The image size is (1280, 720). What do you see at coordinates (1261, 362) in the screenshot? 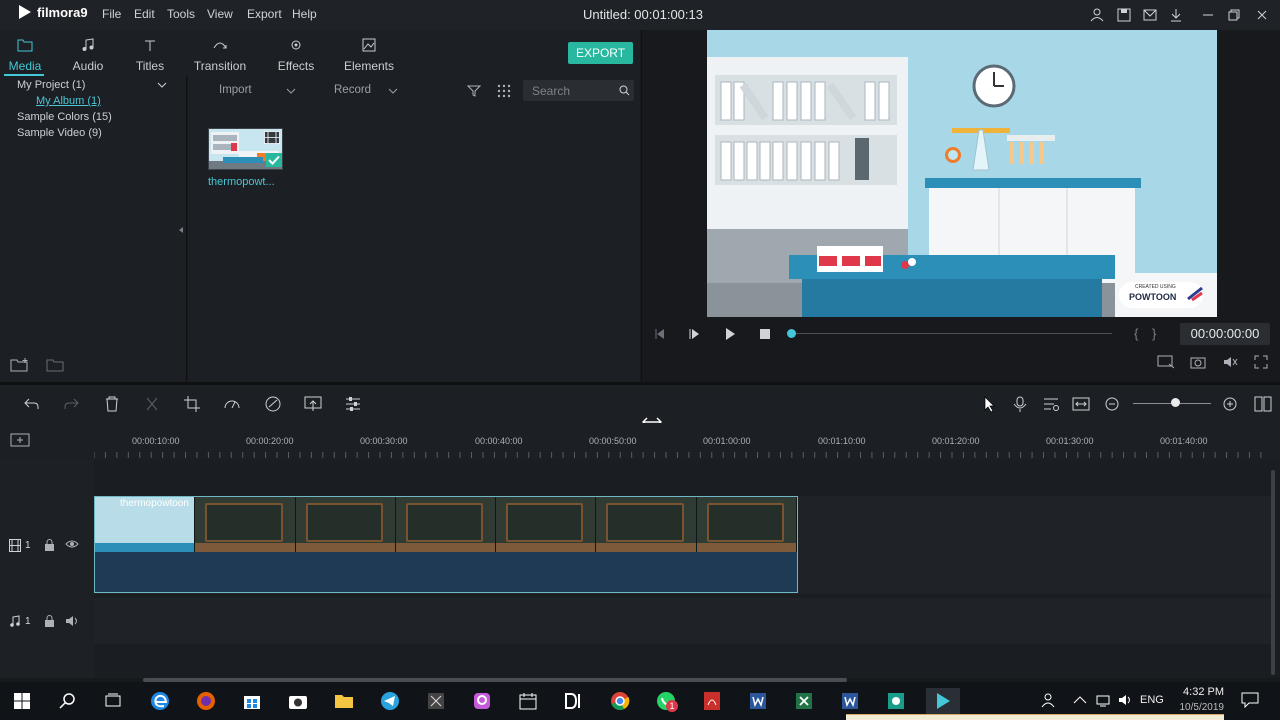
I see `fullscreen-icon` at bounding box center [1261, 362].